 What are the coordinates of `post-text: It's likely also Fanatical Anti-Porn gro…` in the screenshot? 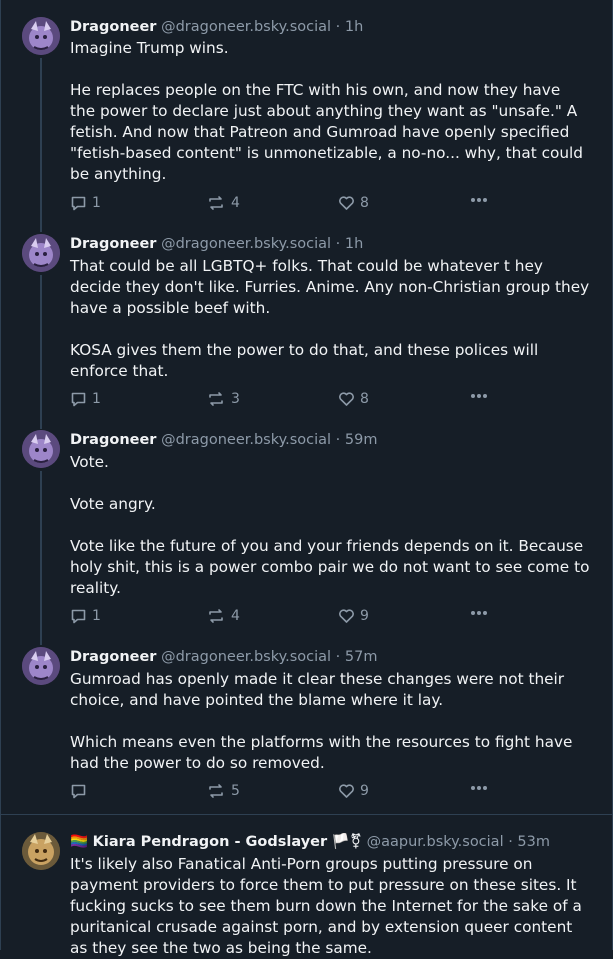 It's located at (330, 906).